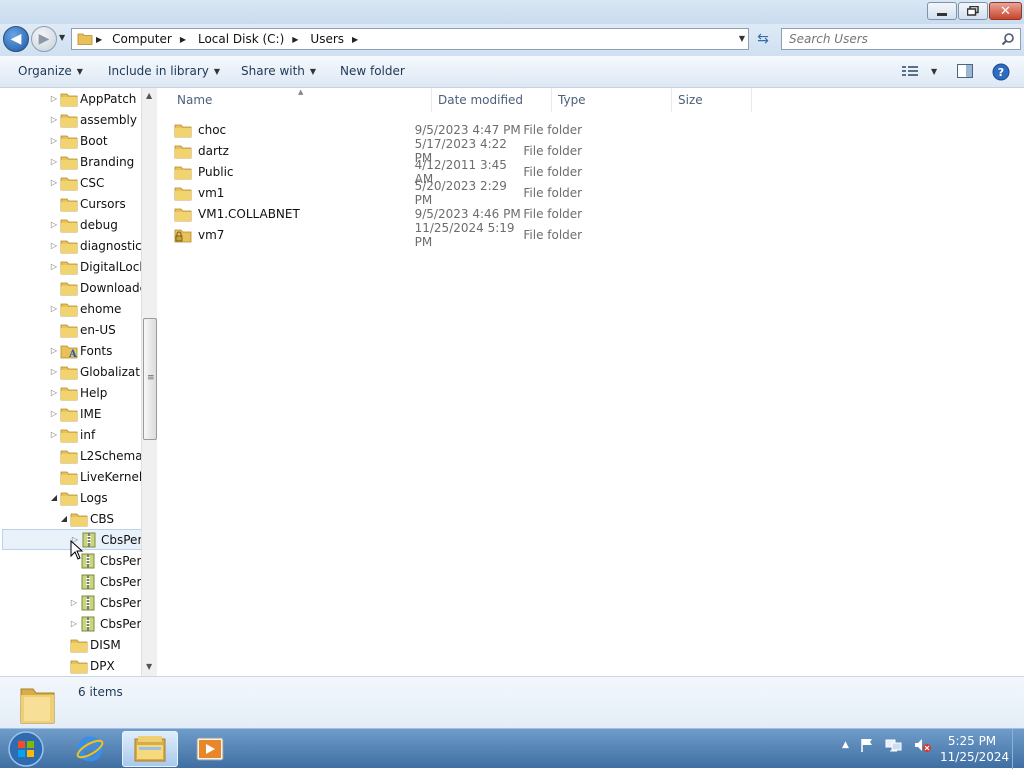  What do you see at coordinates (1018, 749) in the screenshot?
I see `show-desktop-button` at bounding box center [1018, 749].